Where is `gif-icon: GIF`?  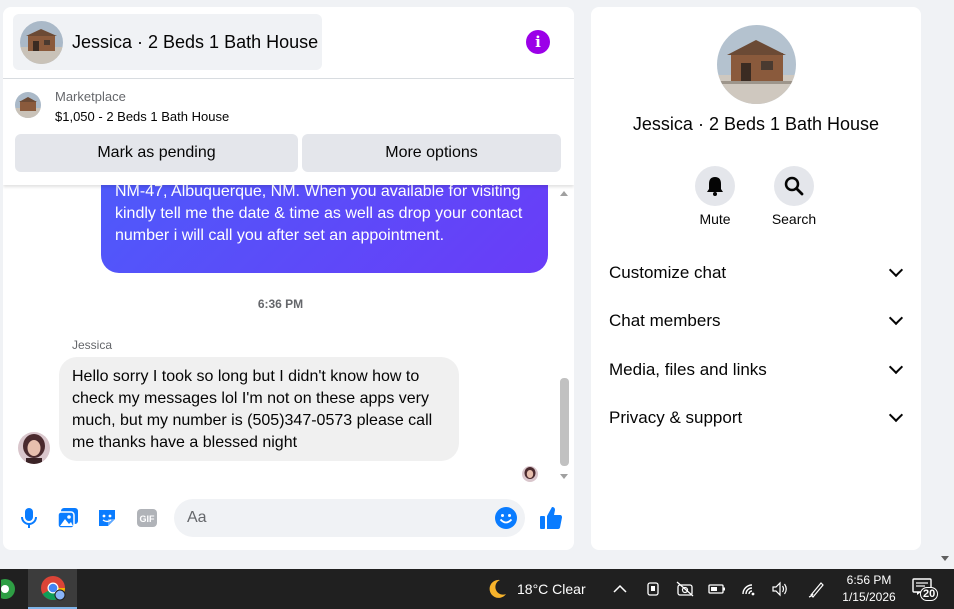
gif-icon: GIF is located at coordinates (147, 518).